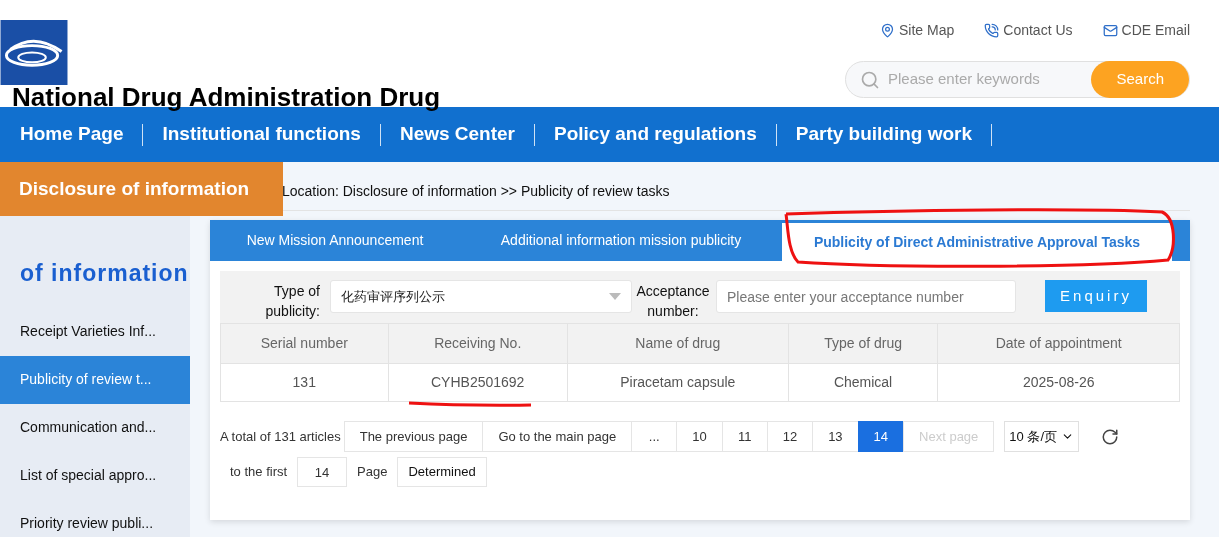 The image size is (1219, 537). What do you see at coordinates (292, 301) in the screenshot?
I see `field-label: Type of publicity:` at bounding box center [292, 301].